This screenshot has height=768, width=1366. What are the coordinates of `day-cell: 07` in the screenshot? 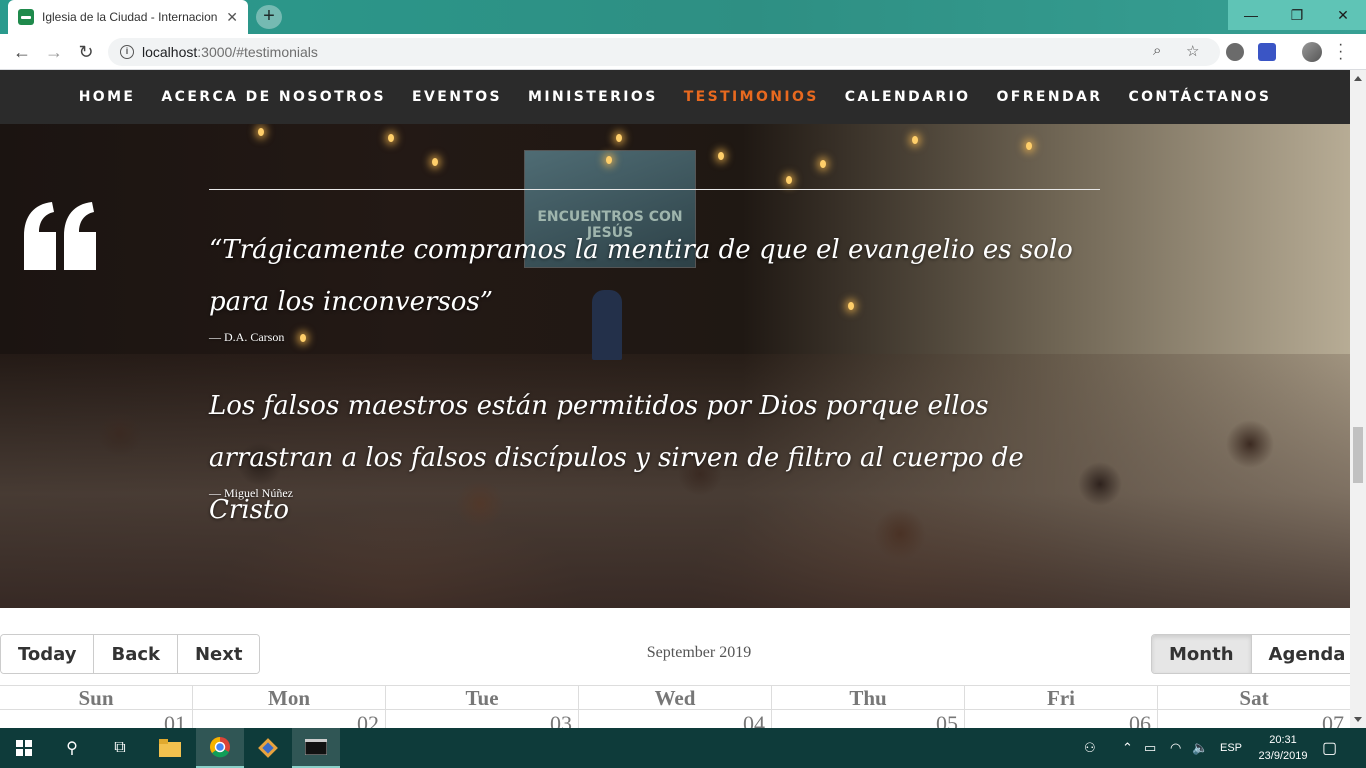 It's located at (1253, 719).